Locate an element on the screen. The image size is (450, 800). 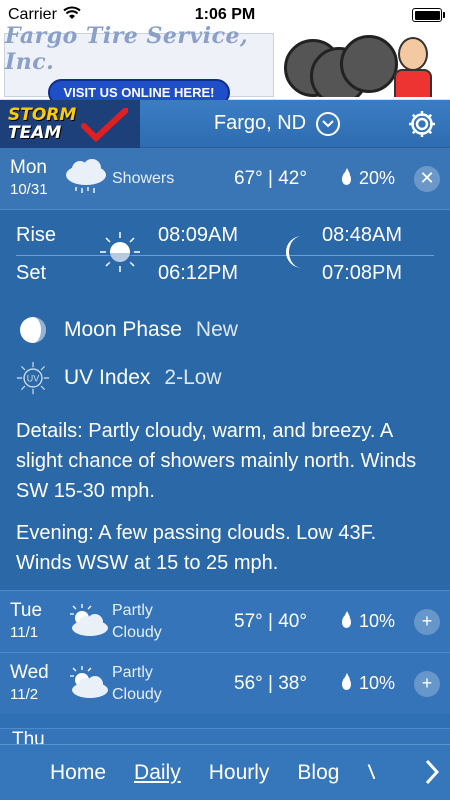
rise-label: Rise is located at coordinates (36, 235).